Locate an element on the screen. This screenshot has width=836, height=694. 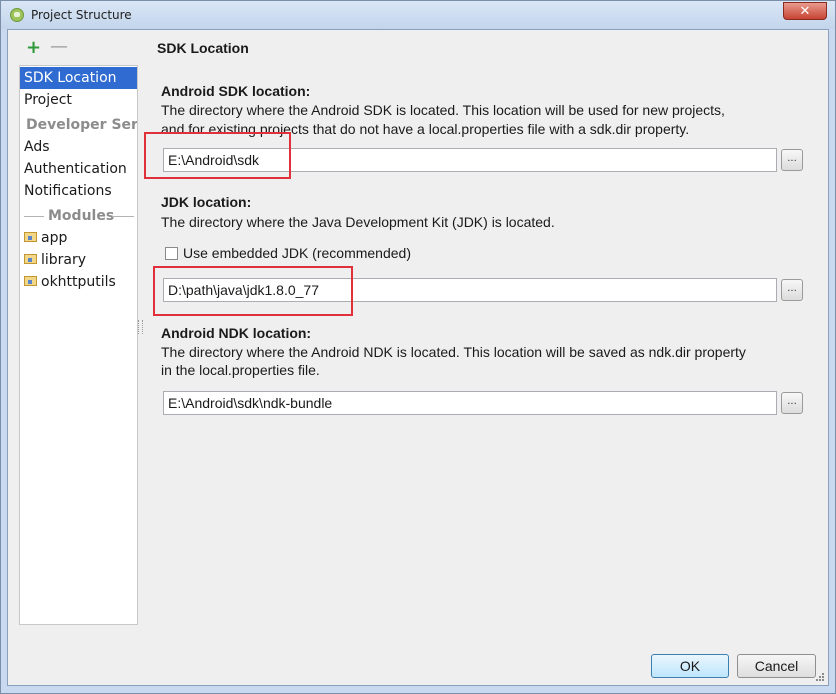
cancel-button: Cancel is located at coordinates (776, 666).